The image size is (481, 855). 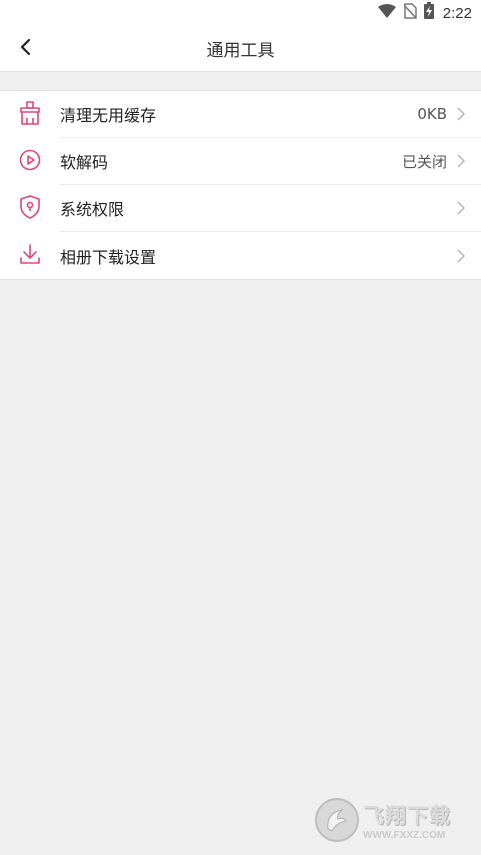 What do you see at coordinates (30, 208) in the screenshot?
I see `shield-lock-icon` at bounding box center [30, 208].